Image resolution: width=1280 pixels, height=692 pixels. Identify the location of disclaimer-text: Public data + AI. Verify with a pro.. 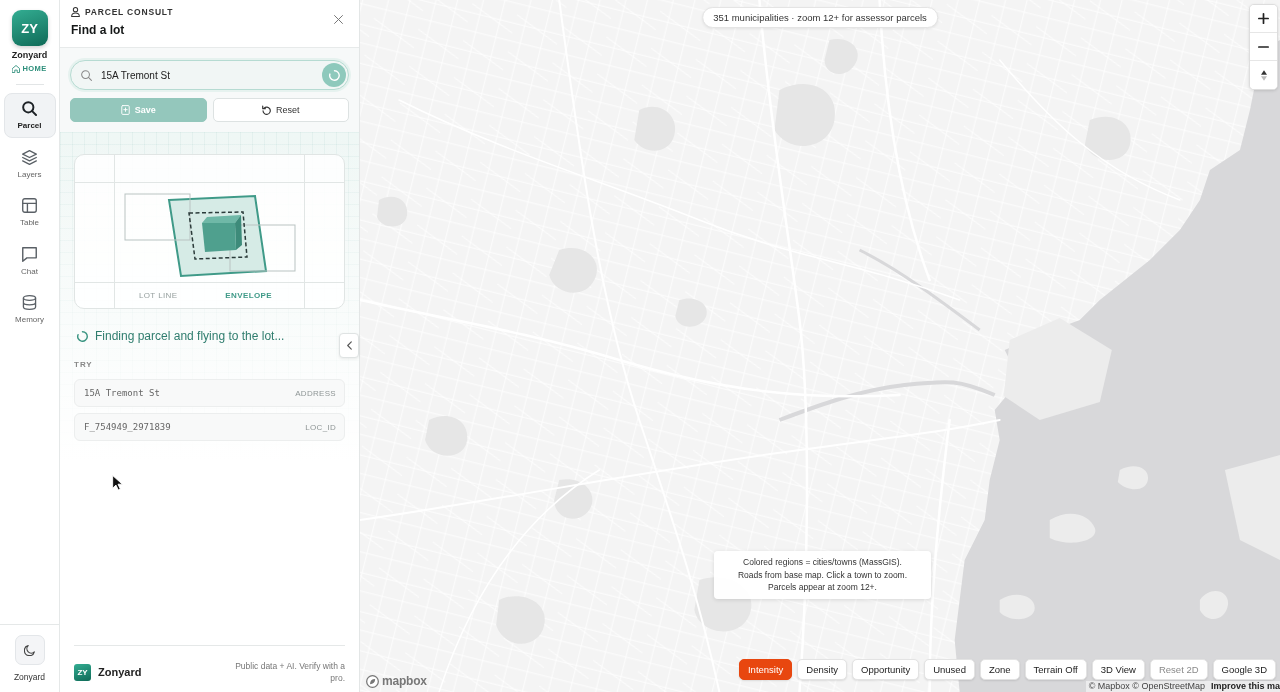
(289, 672).